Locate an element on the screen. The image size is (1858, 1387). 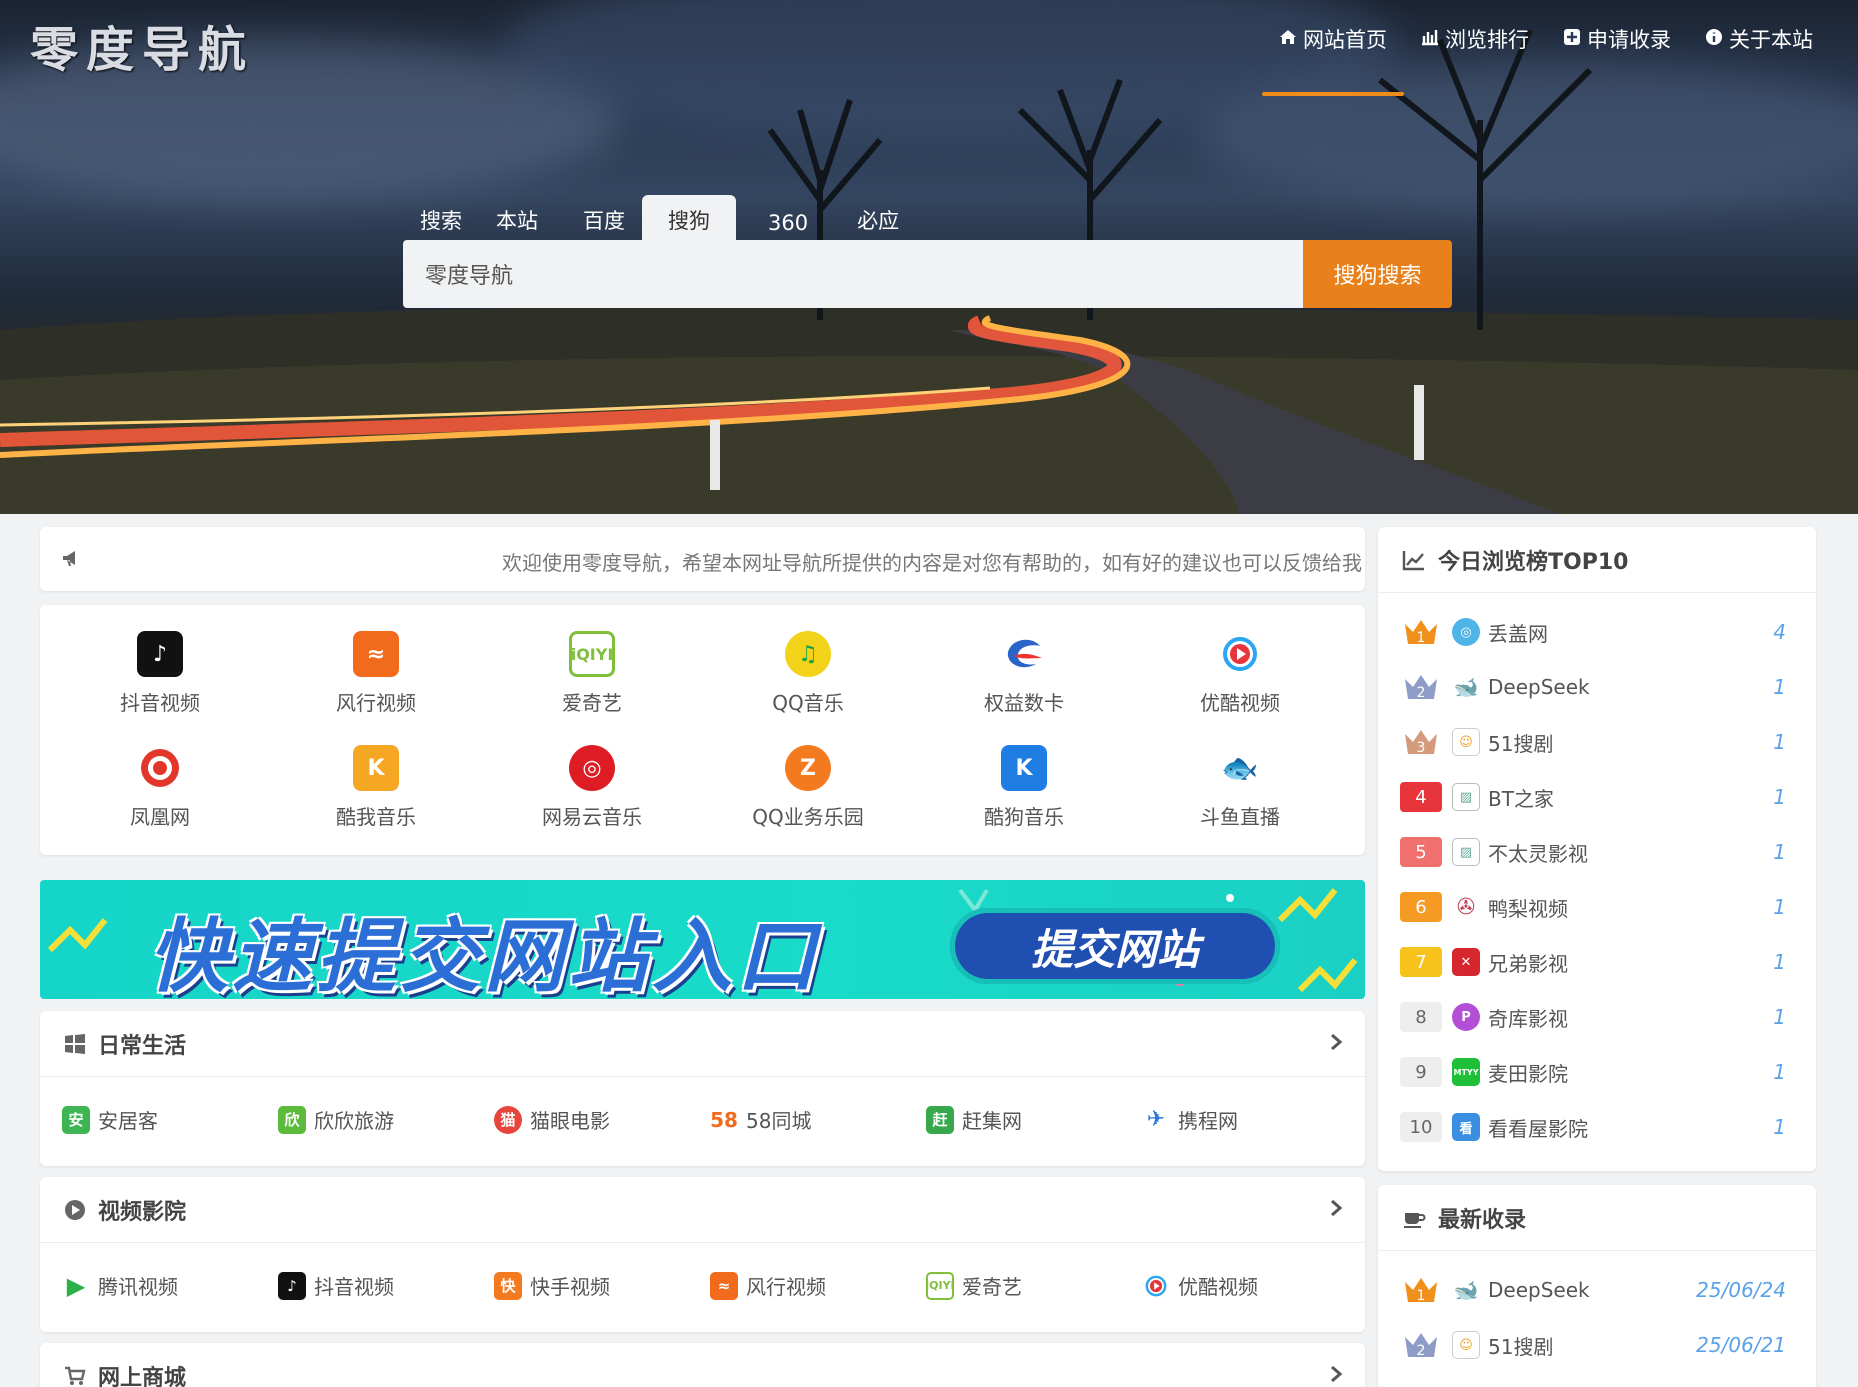
site-logo: 零度导航 is located at coordinates (142, 45).